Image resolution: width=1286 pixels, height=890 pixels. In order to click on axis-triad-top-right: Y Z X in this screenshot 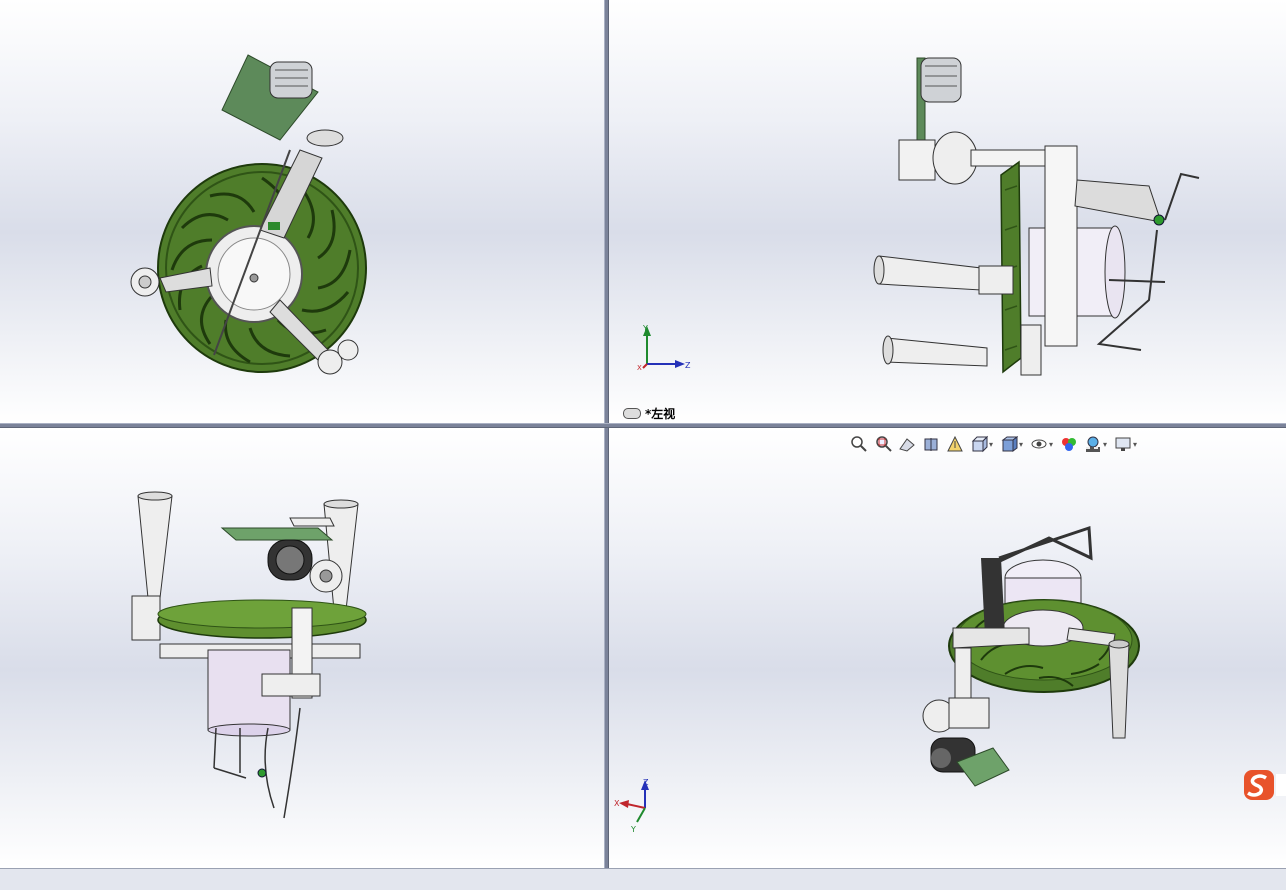, I will do `click(664, 348)`.